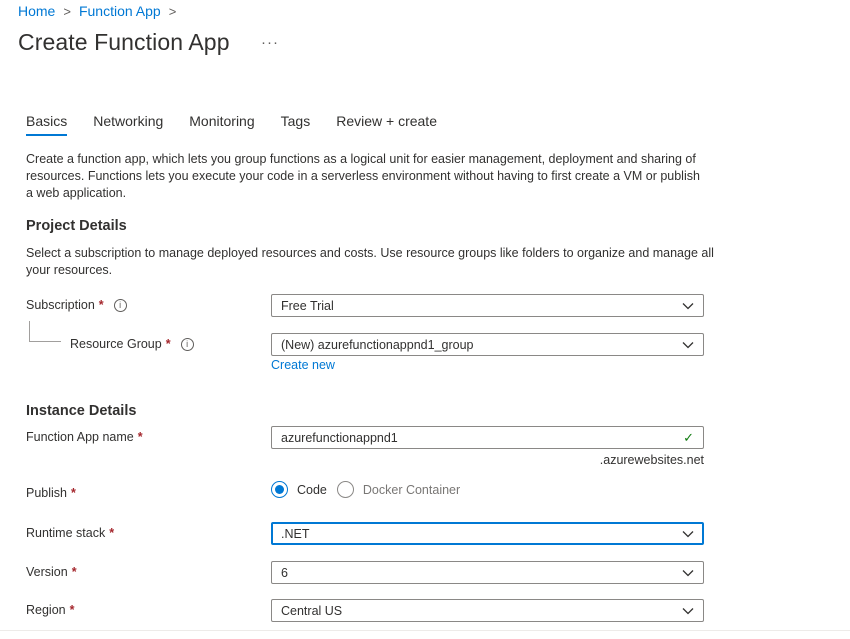 The image size is (850, 639). I want to click on tab-networking: Networking, so click(128, 124).